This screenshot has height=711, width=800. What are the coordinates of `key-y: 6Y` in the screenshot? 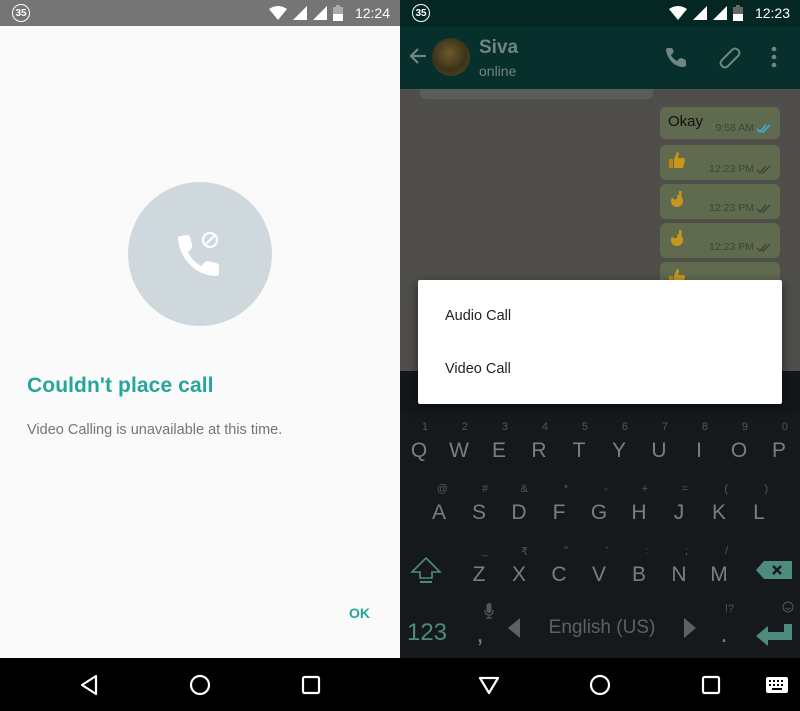 It's located at (619, 446).